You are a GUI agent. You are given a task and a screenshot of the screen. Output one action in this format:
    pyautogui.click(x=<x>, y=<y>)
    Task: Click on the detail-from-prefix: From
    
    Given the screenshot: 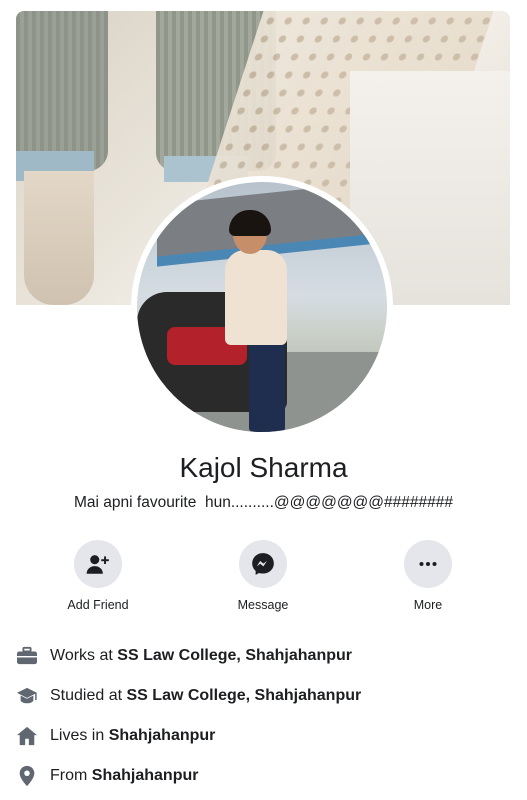 What is the action you would take?
    pyautogui.click(x=71, y=775)
    